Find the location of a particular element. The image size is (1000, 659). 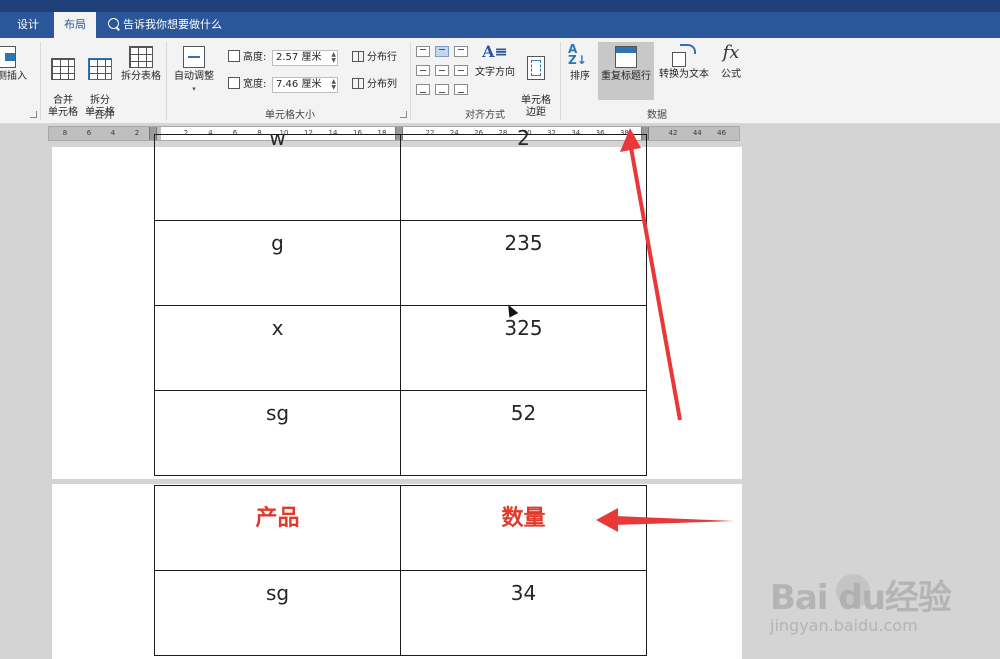

watermark-url: jingyan.baidu.com is located at coordinates (844, 625).